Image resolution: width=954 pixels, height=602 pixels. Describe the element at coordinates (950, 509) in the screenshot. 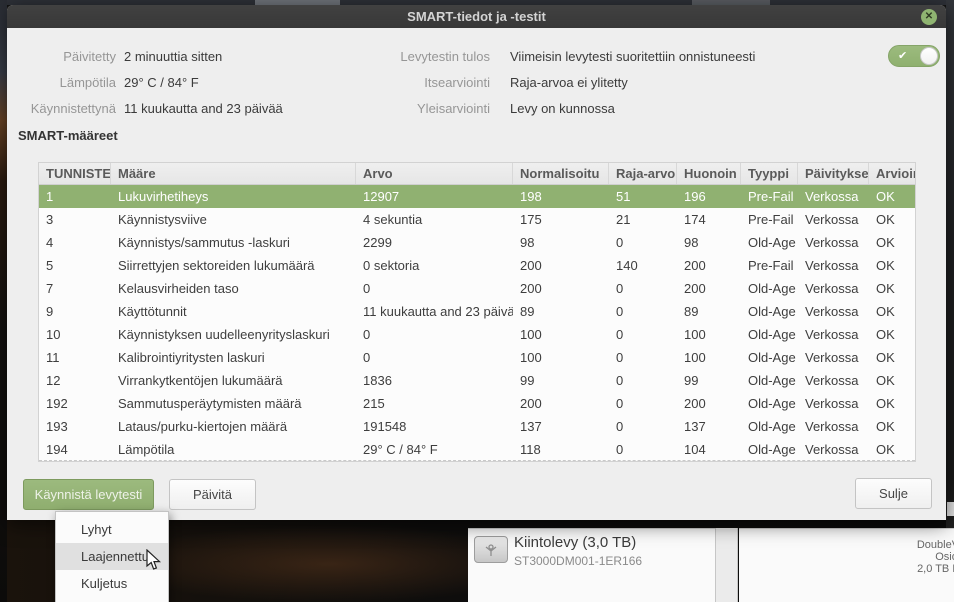

I see `background-window-fragment` at that location.